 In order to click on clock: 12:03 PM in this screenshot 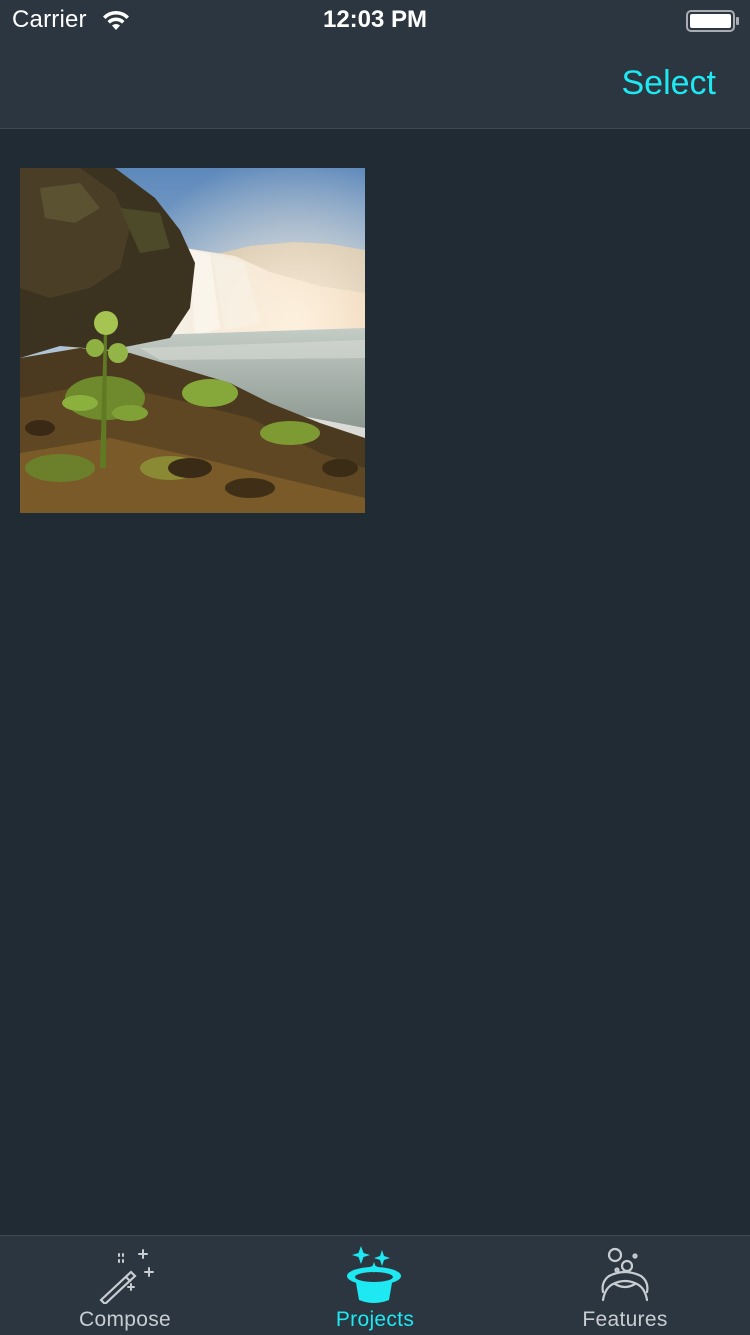, I will do `click(375, 19)`.